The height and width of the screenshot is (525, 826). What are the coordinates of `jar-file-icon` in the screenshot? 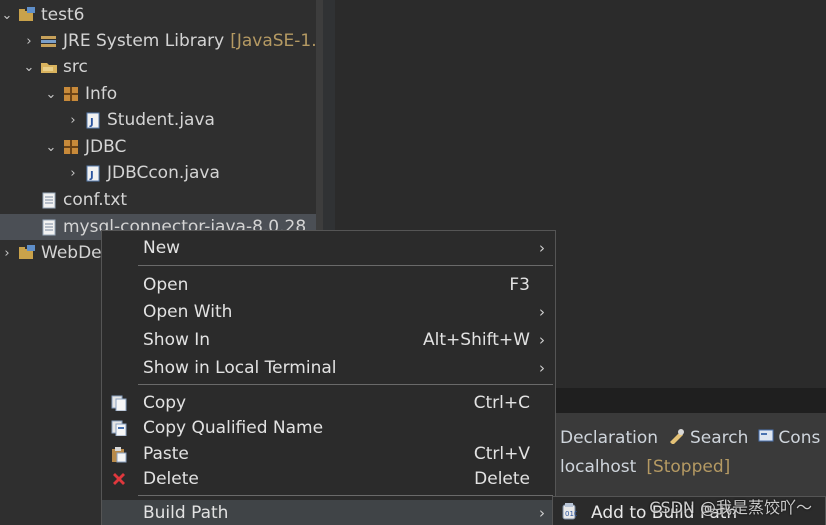 It's located at (49, 227).